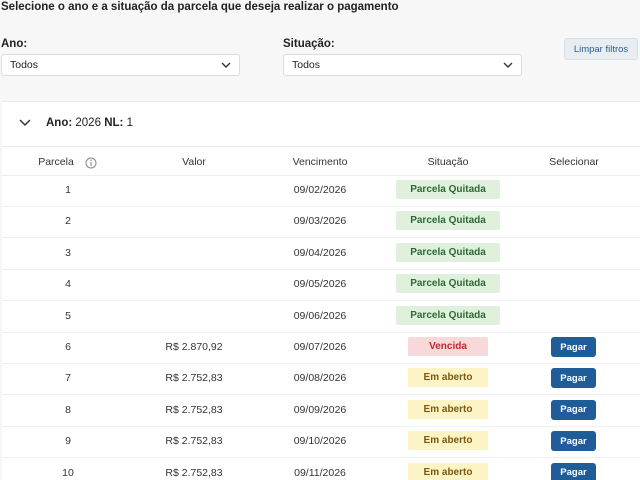  I want to click on installment-due-date: 09/06/2026, so click(320, 315).